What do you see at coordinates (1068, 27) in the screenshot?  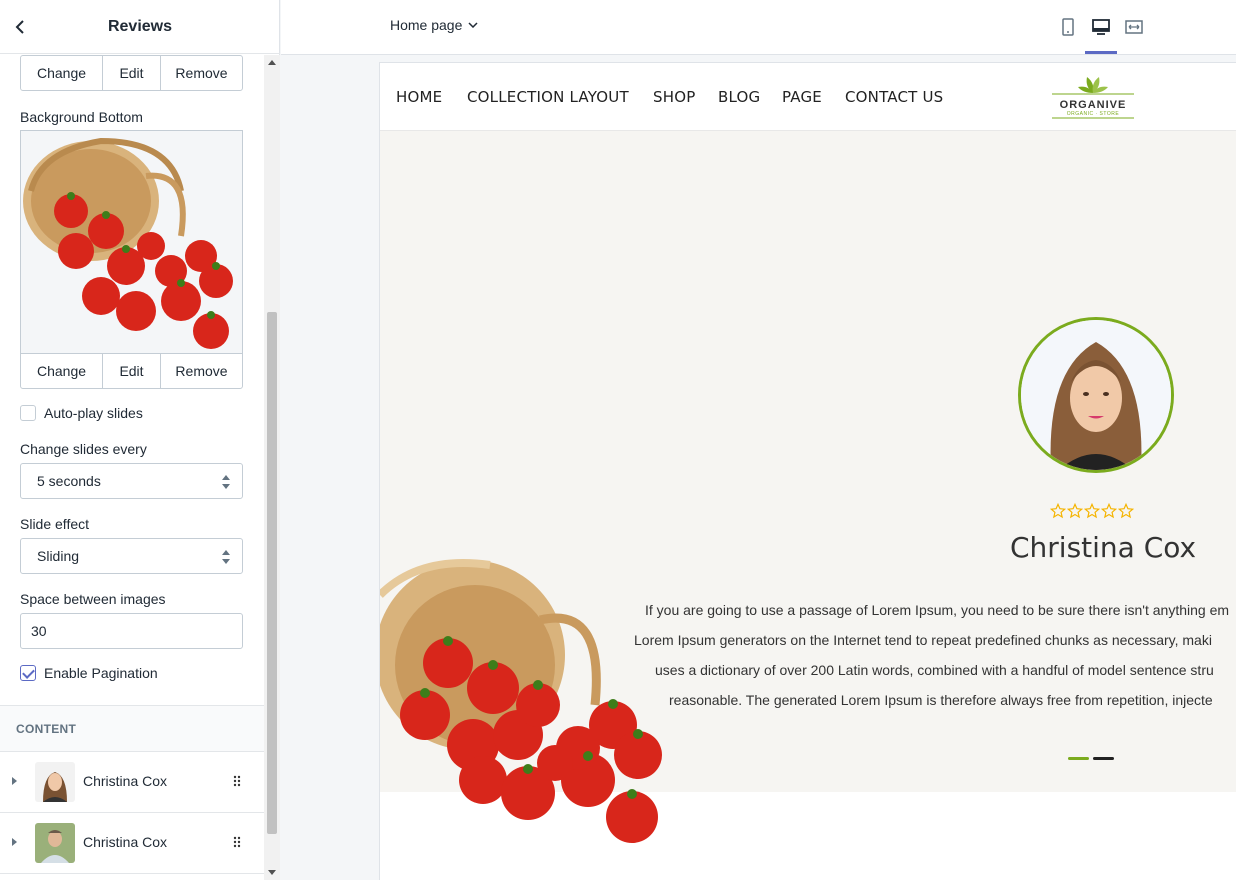 I see `mobile-icon` at bounding box center [1068, 27].